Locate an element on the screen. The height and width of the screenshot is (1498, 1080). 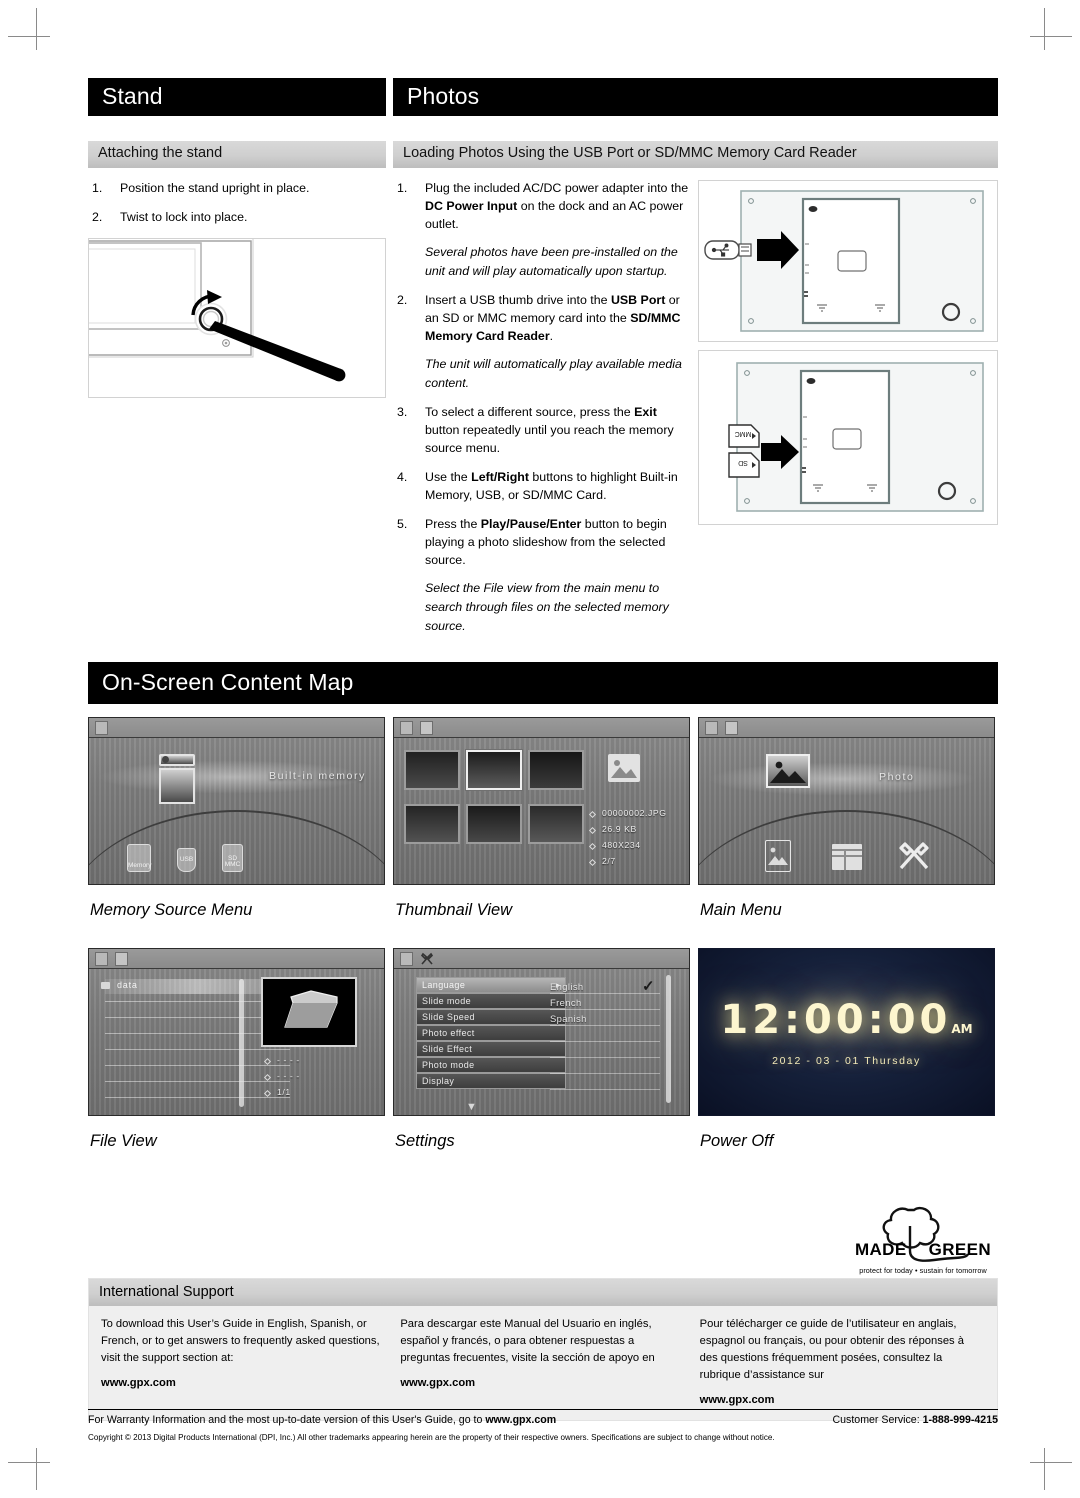
scrollbar is located at coordinates (241, 1043).